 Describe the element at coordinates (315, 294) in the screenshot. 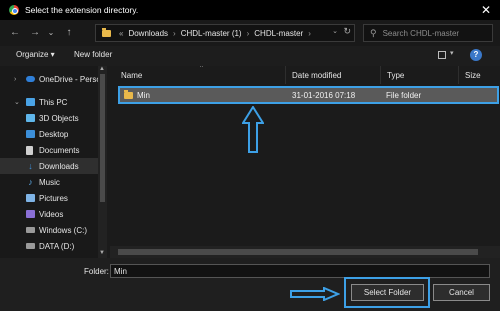

I see `annotation-right-arrow-icon` at that location.